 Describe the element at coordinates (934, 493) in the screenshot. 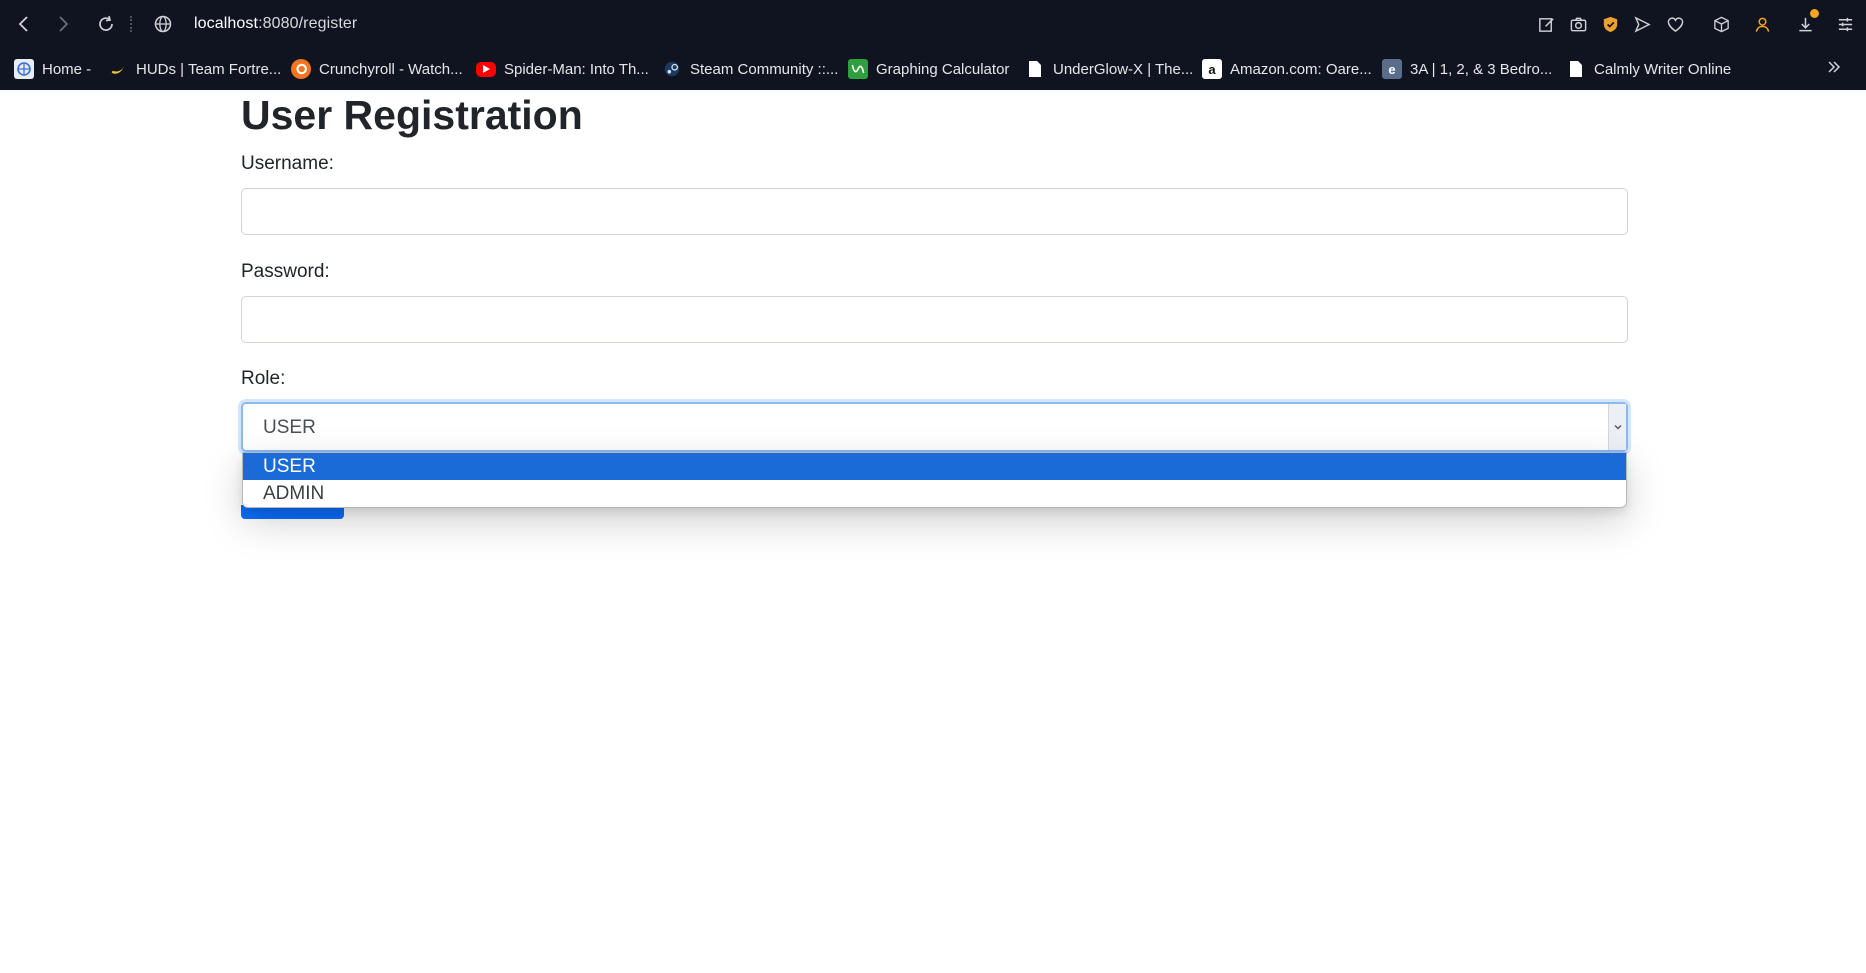

I see `role-option-admin: ADMIN` at that location.